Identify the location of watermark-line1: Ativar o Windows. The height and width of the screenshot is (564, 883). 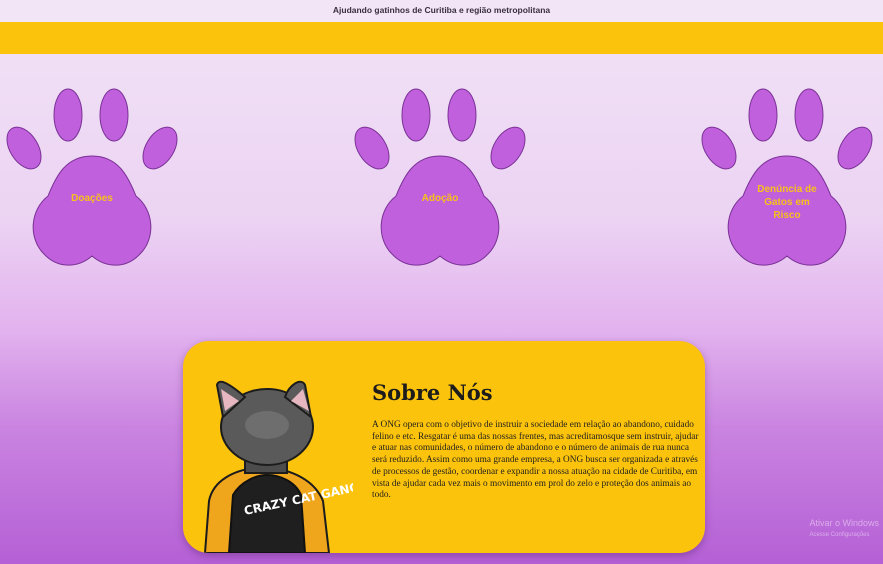
(844, 523).